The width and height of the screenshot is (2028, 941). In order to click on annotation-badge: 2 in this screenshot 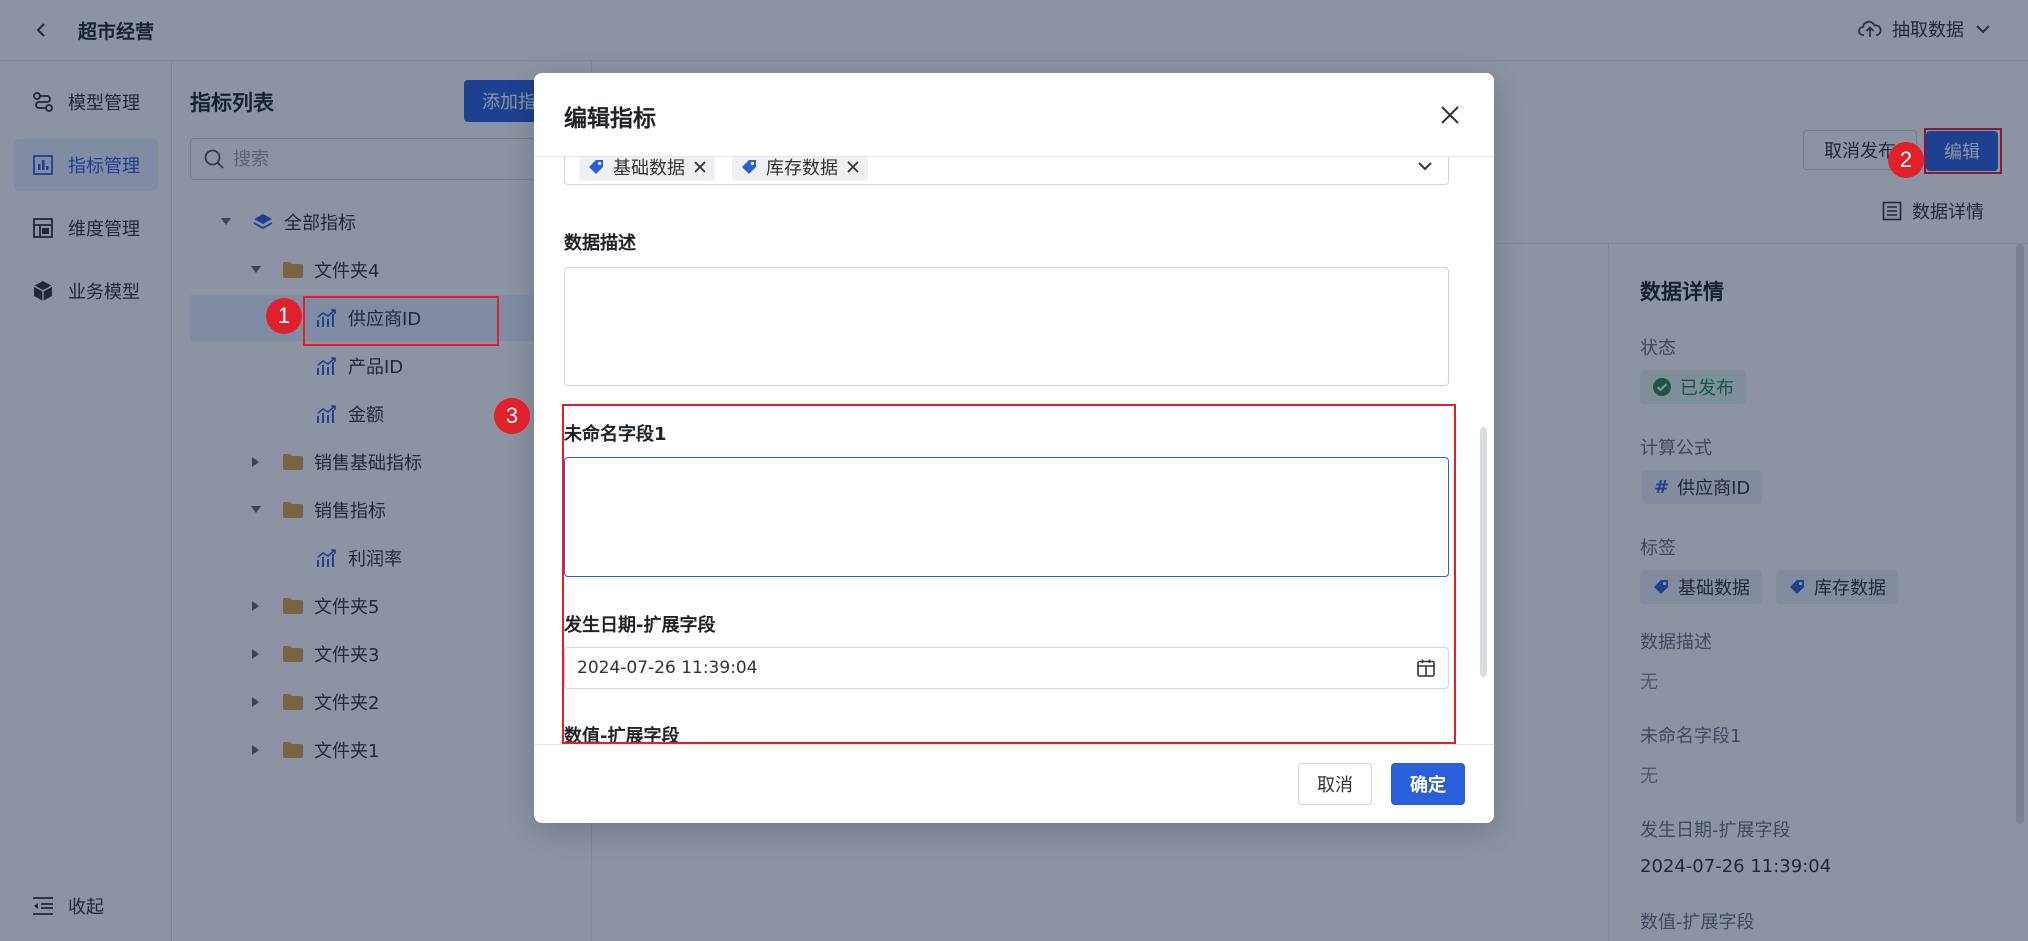, I will do `click(1906, 160)`.